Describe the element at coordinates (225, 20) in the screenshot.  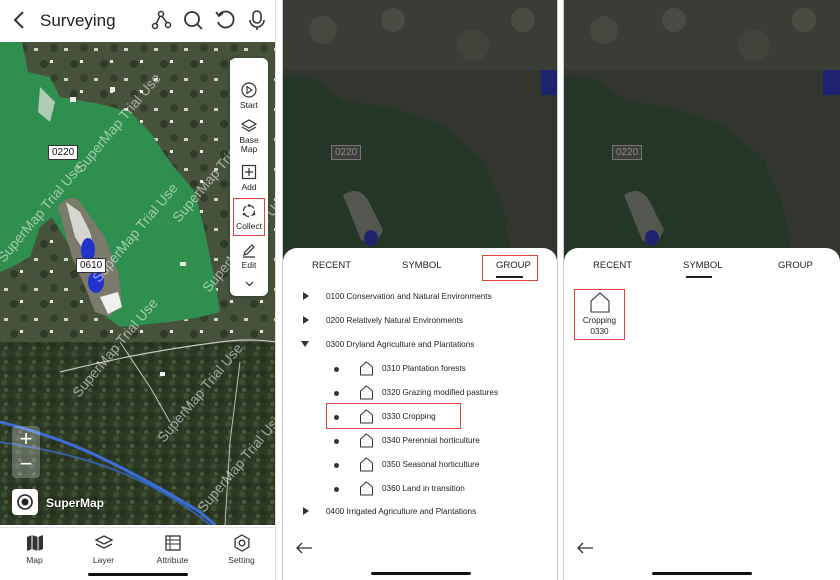
I see `undo-icon` at that location.